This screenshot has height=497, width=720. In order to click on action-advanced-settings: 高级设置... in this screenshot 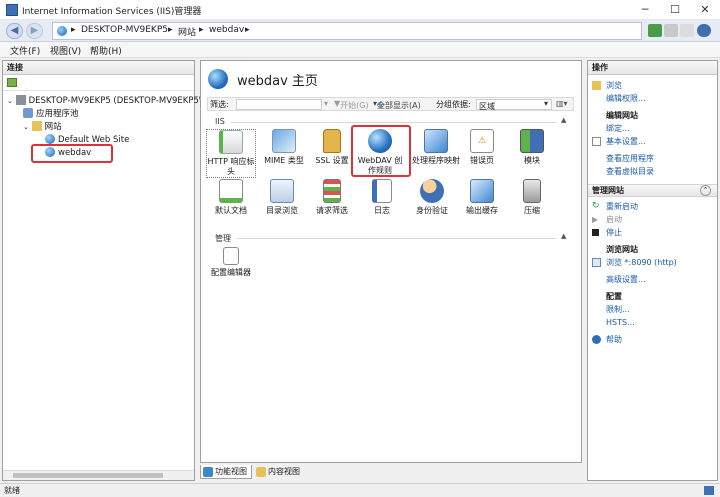, I will do `click(626, 279)`.